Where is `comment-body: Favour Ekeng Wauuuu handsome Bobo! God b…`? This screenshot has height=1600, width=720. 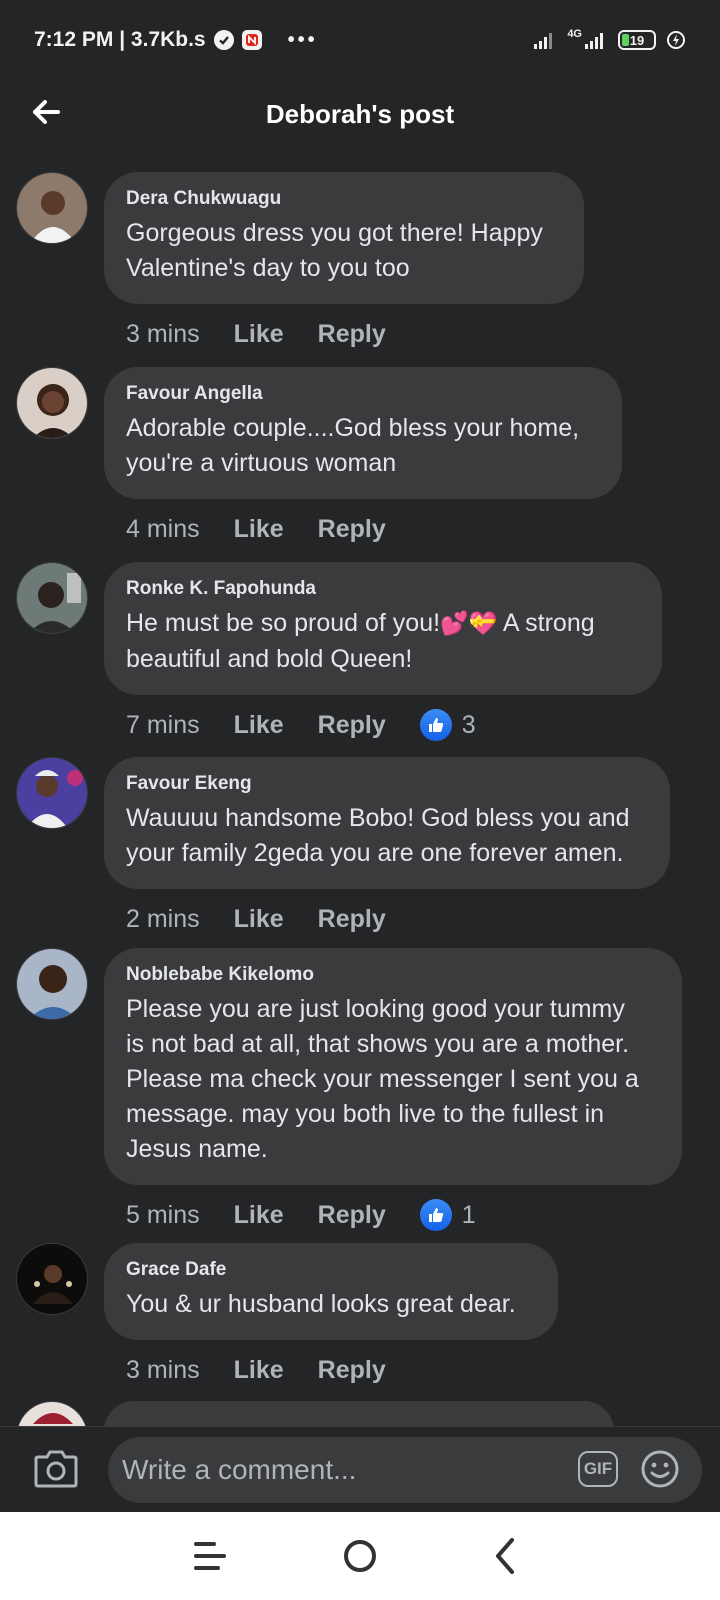 comment-body: Favour Ekeng Wauuuu handsome Bobo! God b… is located at coordinates (387, 852).